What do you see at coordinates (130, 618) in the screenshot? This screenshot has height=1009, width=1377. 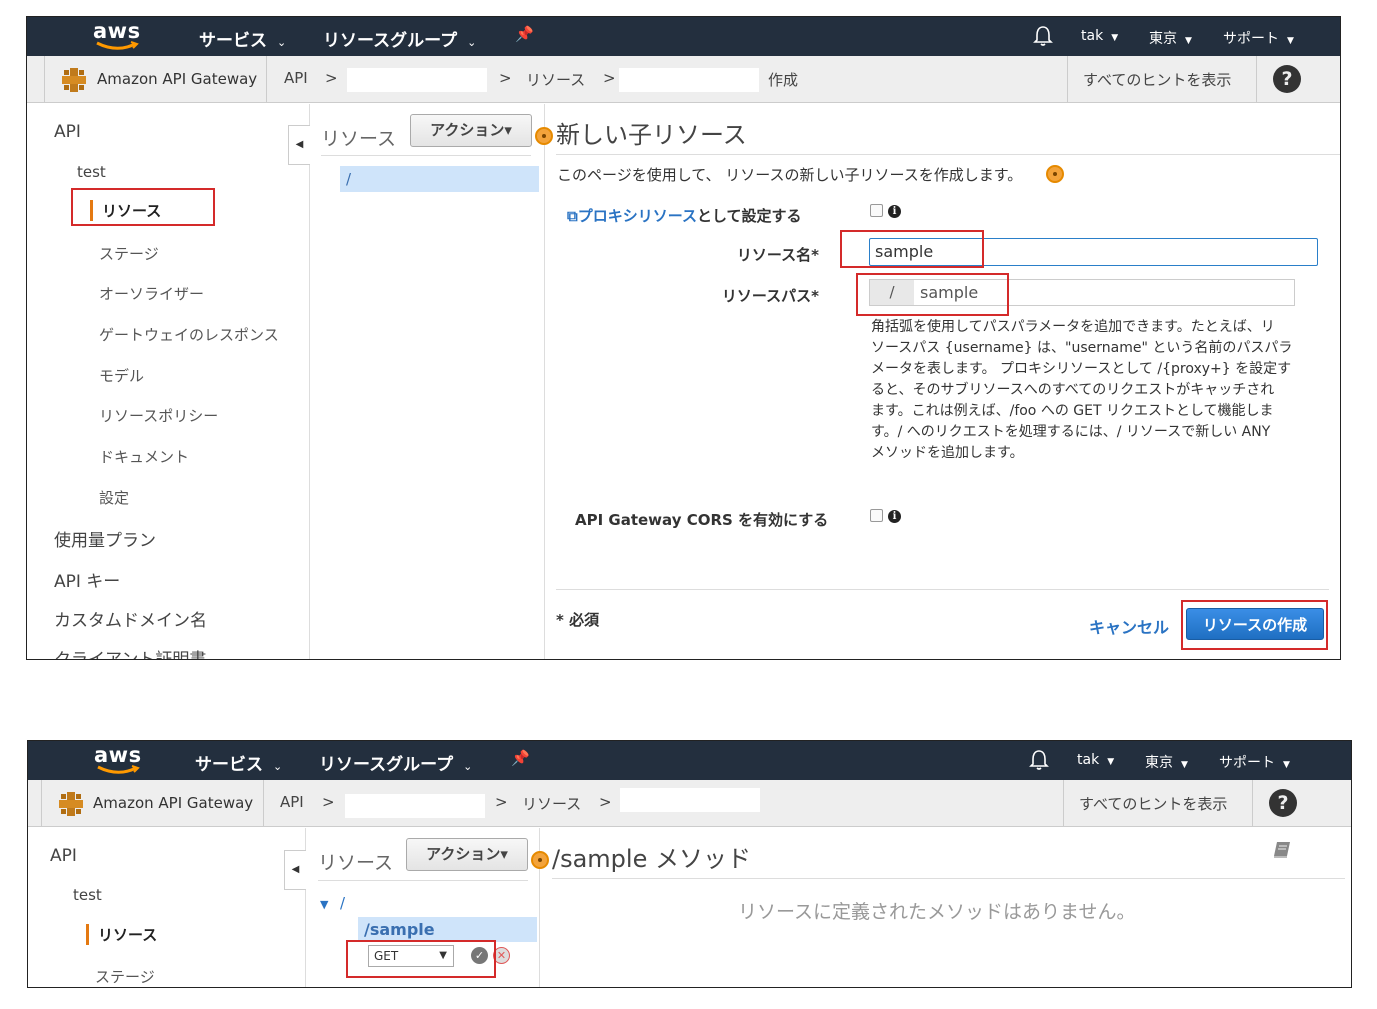 I see `sidebar-custom-domains: カスタムドメイン名` at bounding box center [130, 618].